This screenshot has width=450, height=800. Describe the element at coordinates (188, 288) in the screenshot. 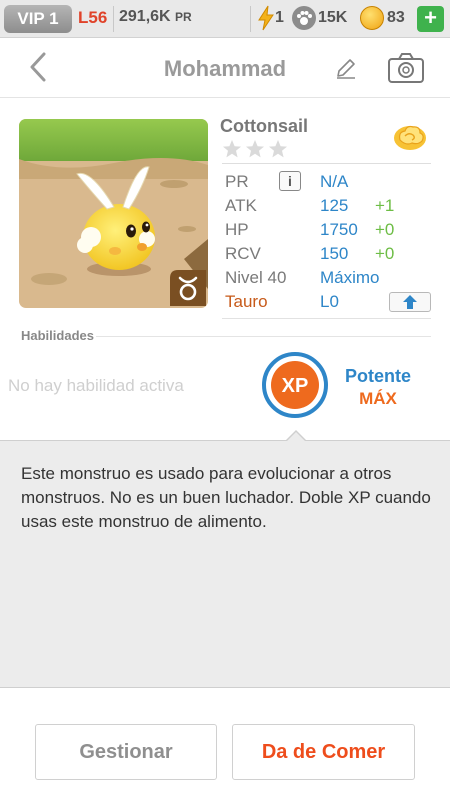

I see `taurus-icon` at that location.